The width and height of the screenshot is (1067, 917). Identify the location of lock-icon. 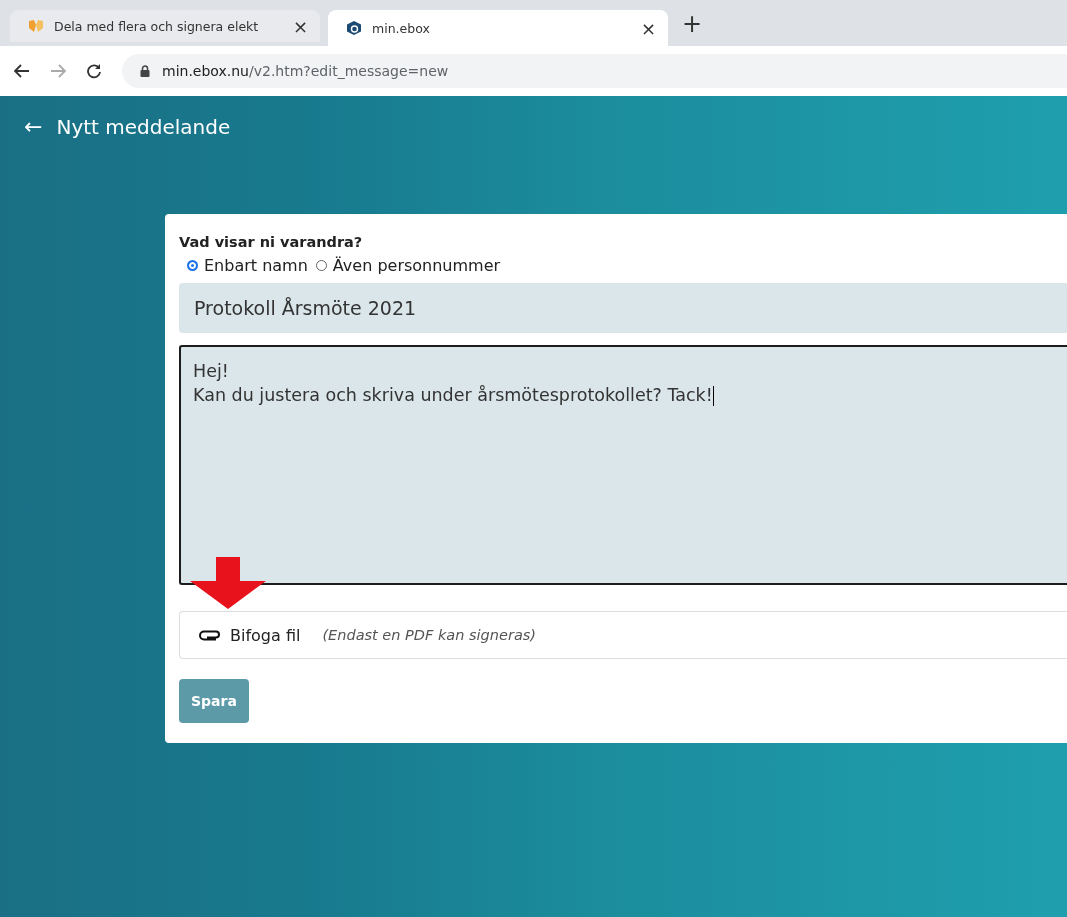
(145, 71).